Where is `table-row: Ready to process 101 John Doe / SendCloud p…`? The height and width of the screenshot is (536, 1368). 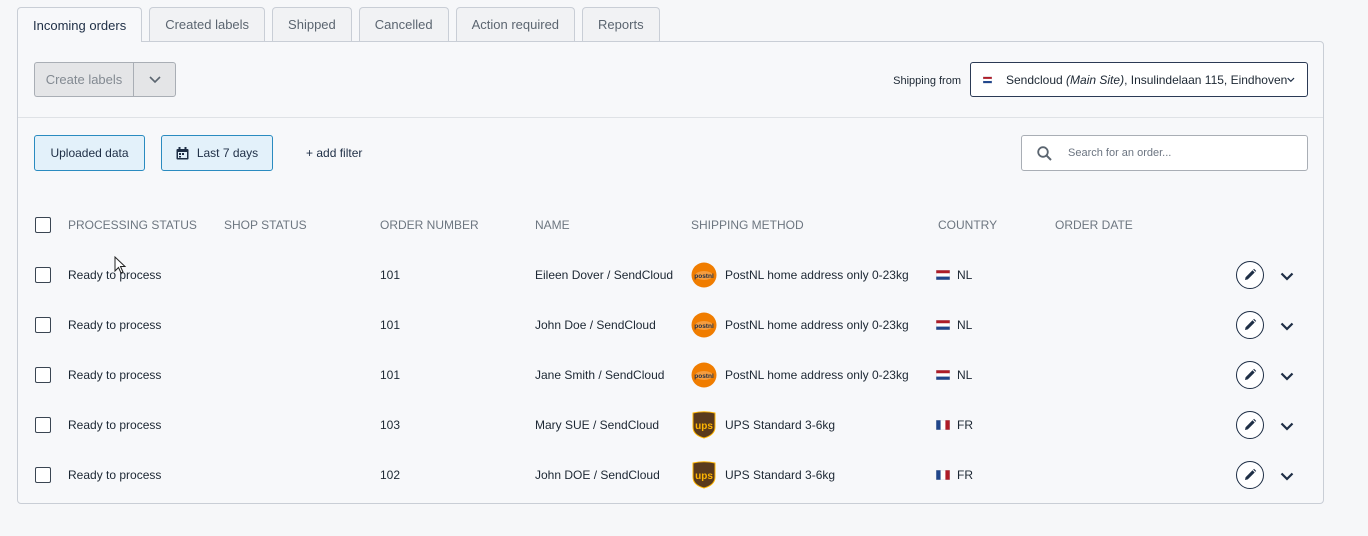
table-row: Ready to process 101 John Doe / SendCloud p… is located at coordinates (670, 325).